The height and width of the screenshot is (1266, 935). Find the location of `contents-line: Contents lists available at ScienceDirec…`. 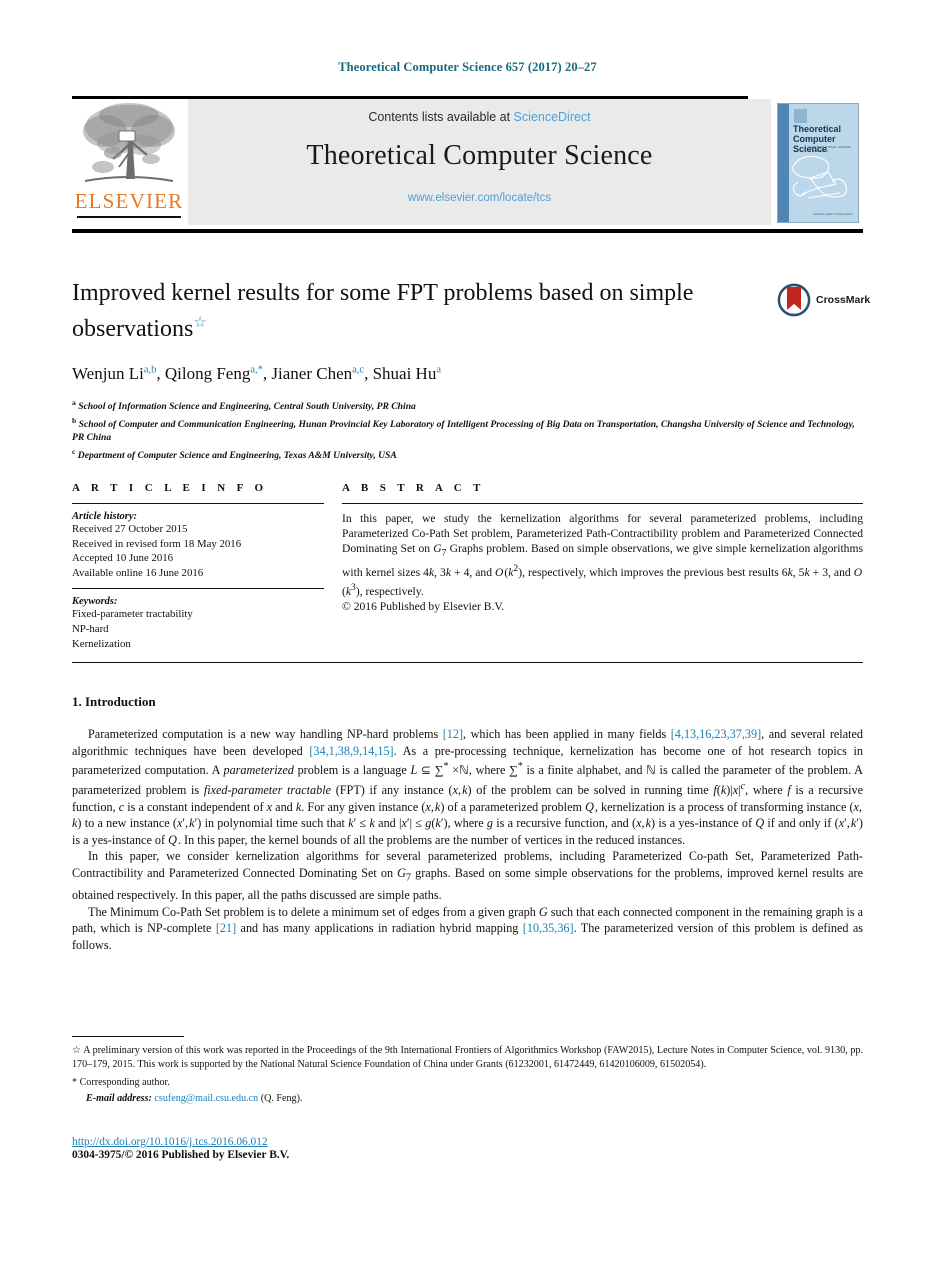

contents-line: Contents lists available at ScienceDirec… is located at coordinates (479, 111).